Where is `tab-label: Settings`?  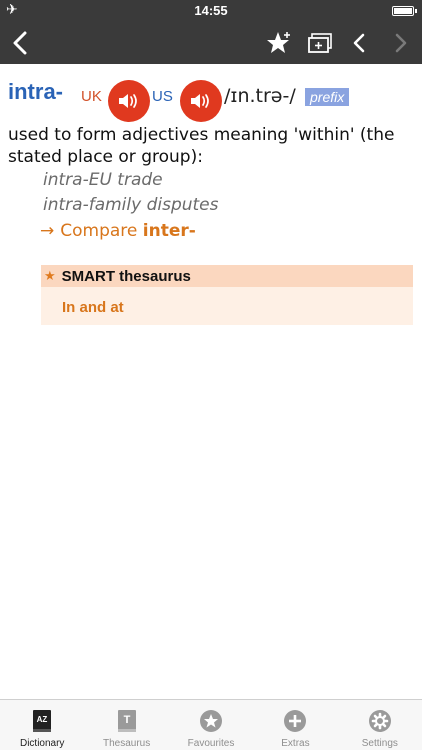 tab-label: Settings is located at coordinates (379, 743).